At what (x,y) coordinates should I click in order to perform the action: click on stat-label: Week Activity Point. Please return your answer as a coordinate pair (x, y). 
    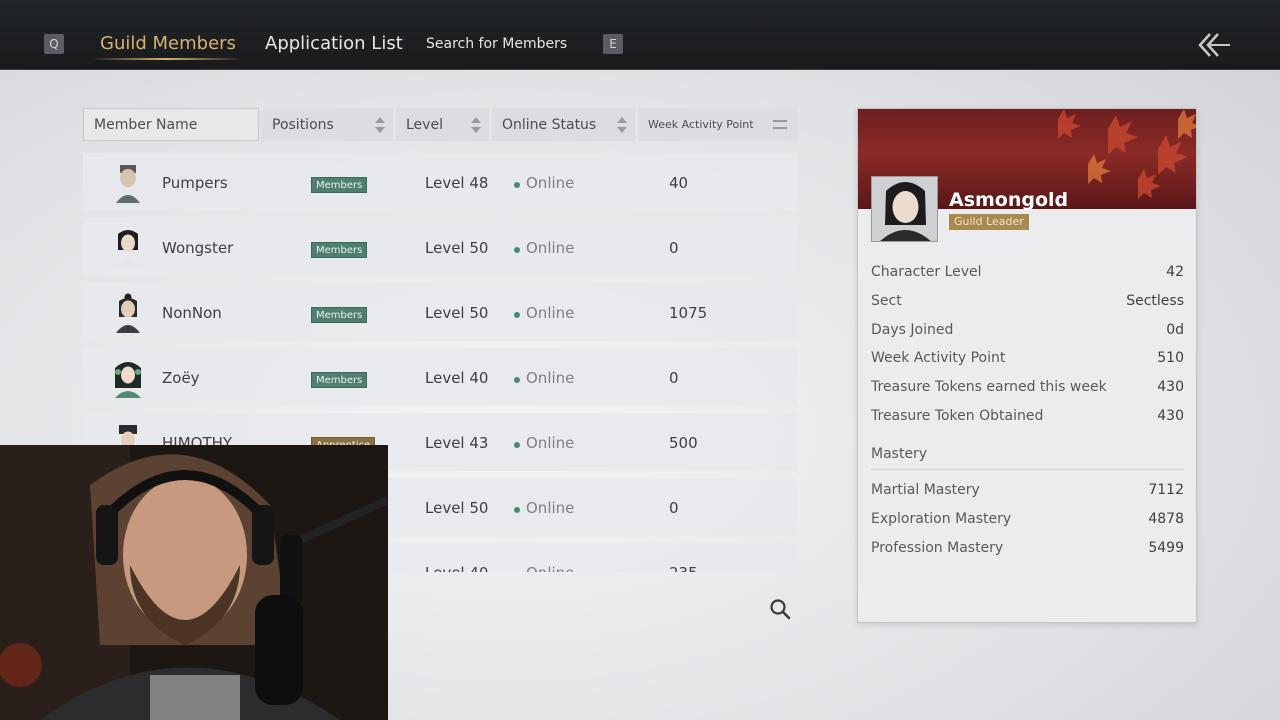
    Looking at the image, I should click on (938, 358).